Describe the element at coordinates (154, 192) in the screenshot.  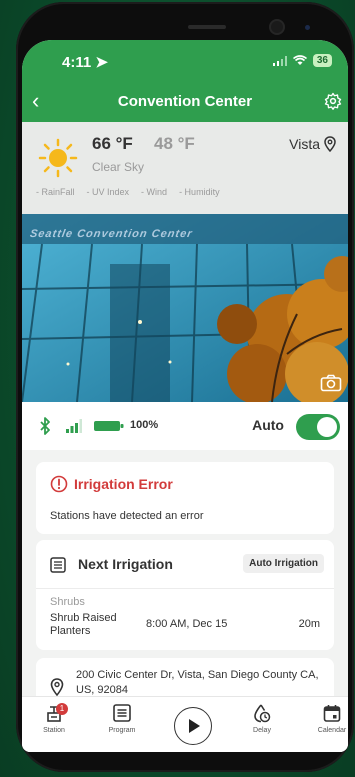
I see `metric-wind: - Wind` at that location.